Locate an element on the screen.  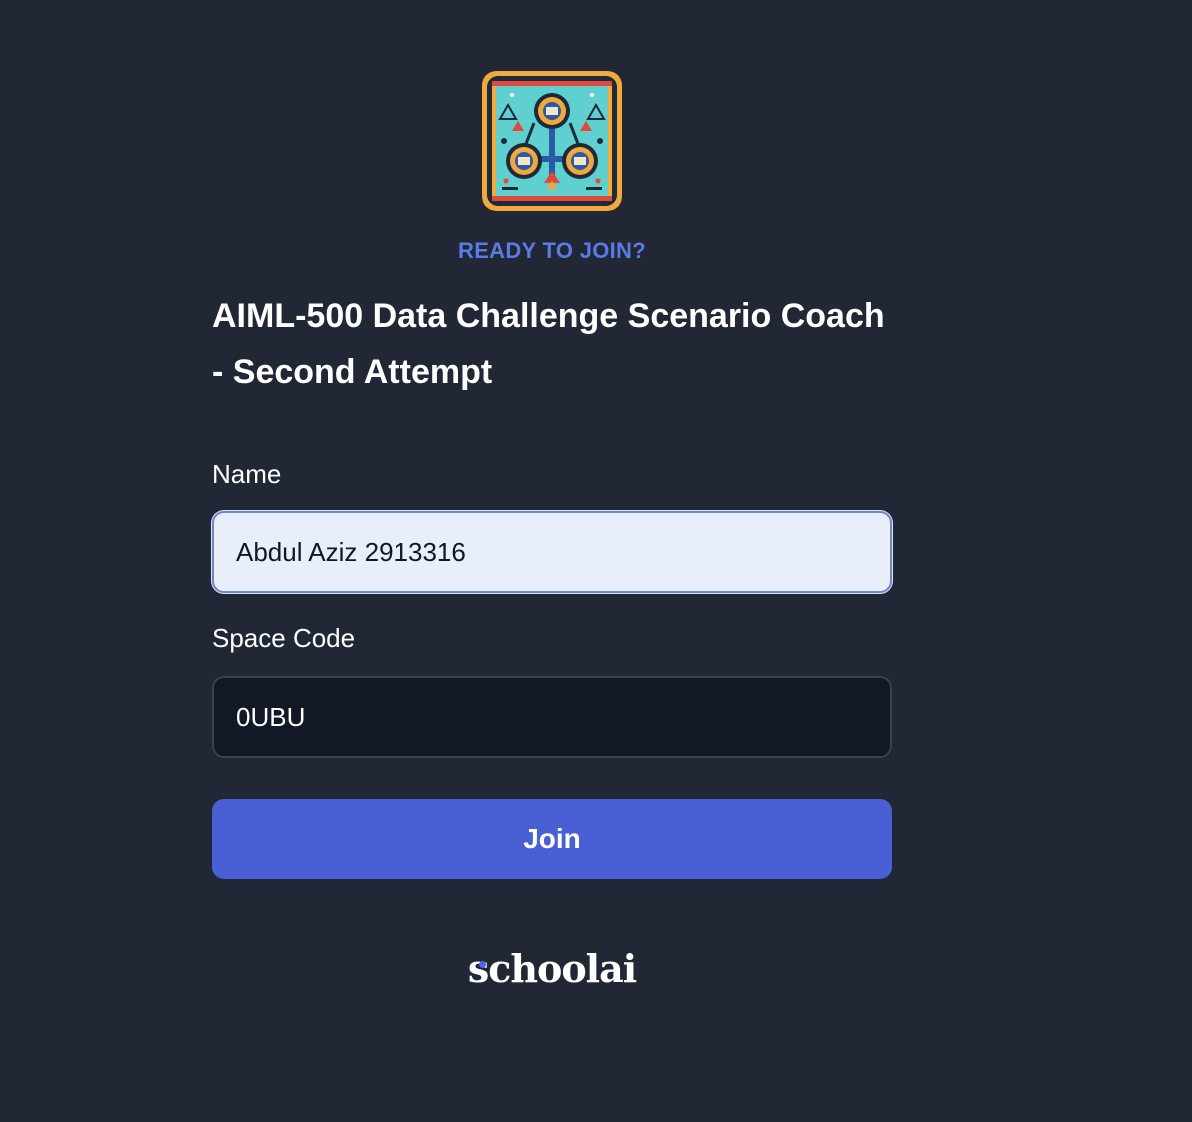
schoolai-wordmark: schoolai is located at coordinates (552, 969).